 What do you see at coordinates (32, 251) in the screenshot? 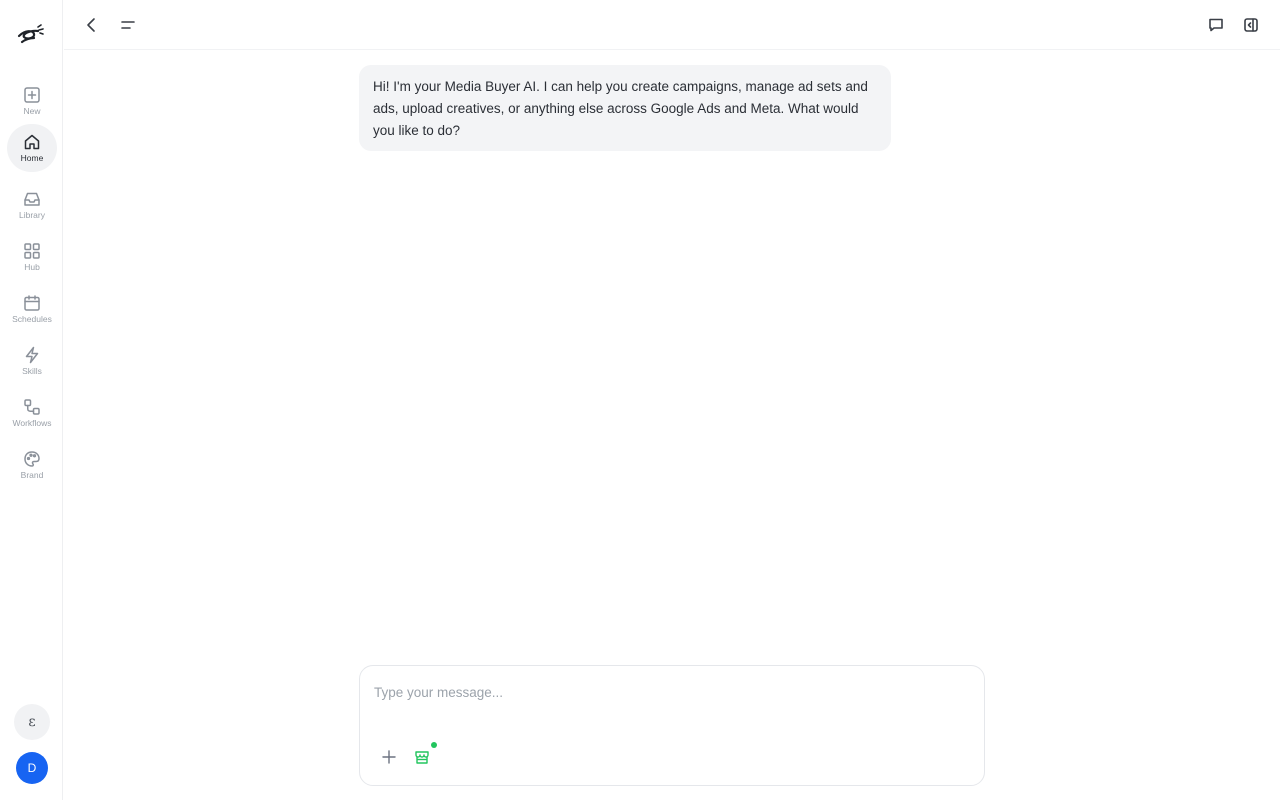
I see `grid-icon` at bounding box center [32, 251].